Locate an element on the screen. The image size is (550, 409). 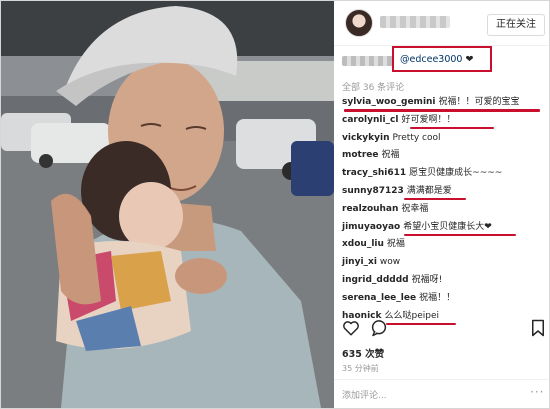
timestamp: 35 分钟前 is located at coordinates (360, 368).